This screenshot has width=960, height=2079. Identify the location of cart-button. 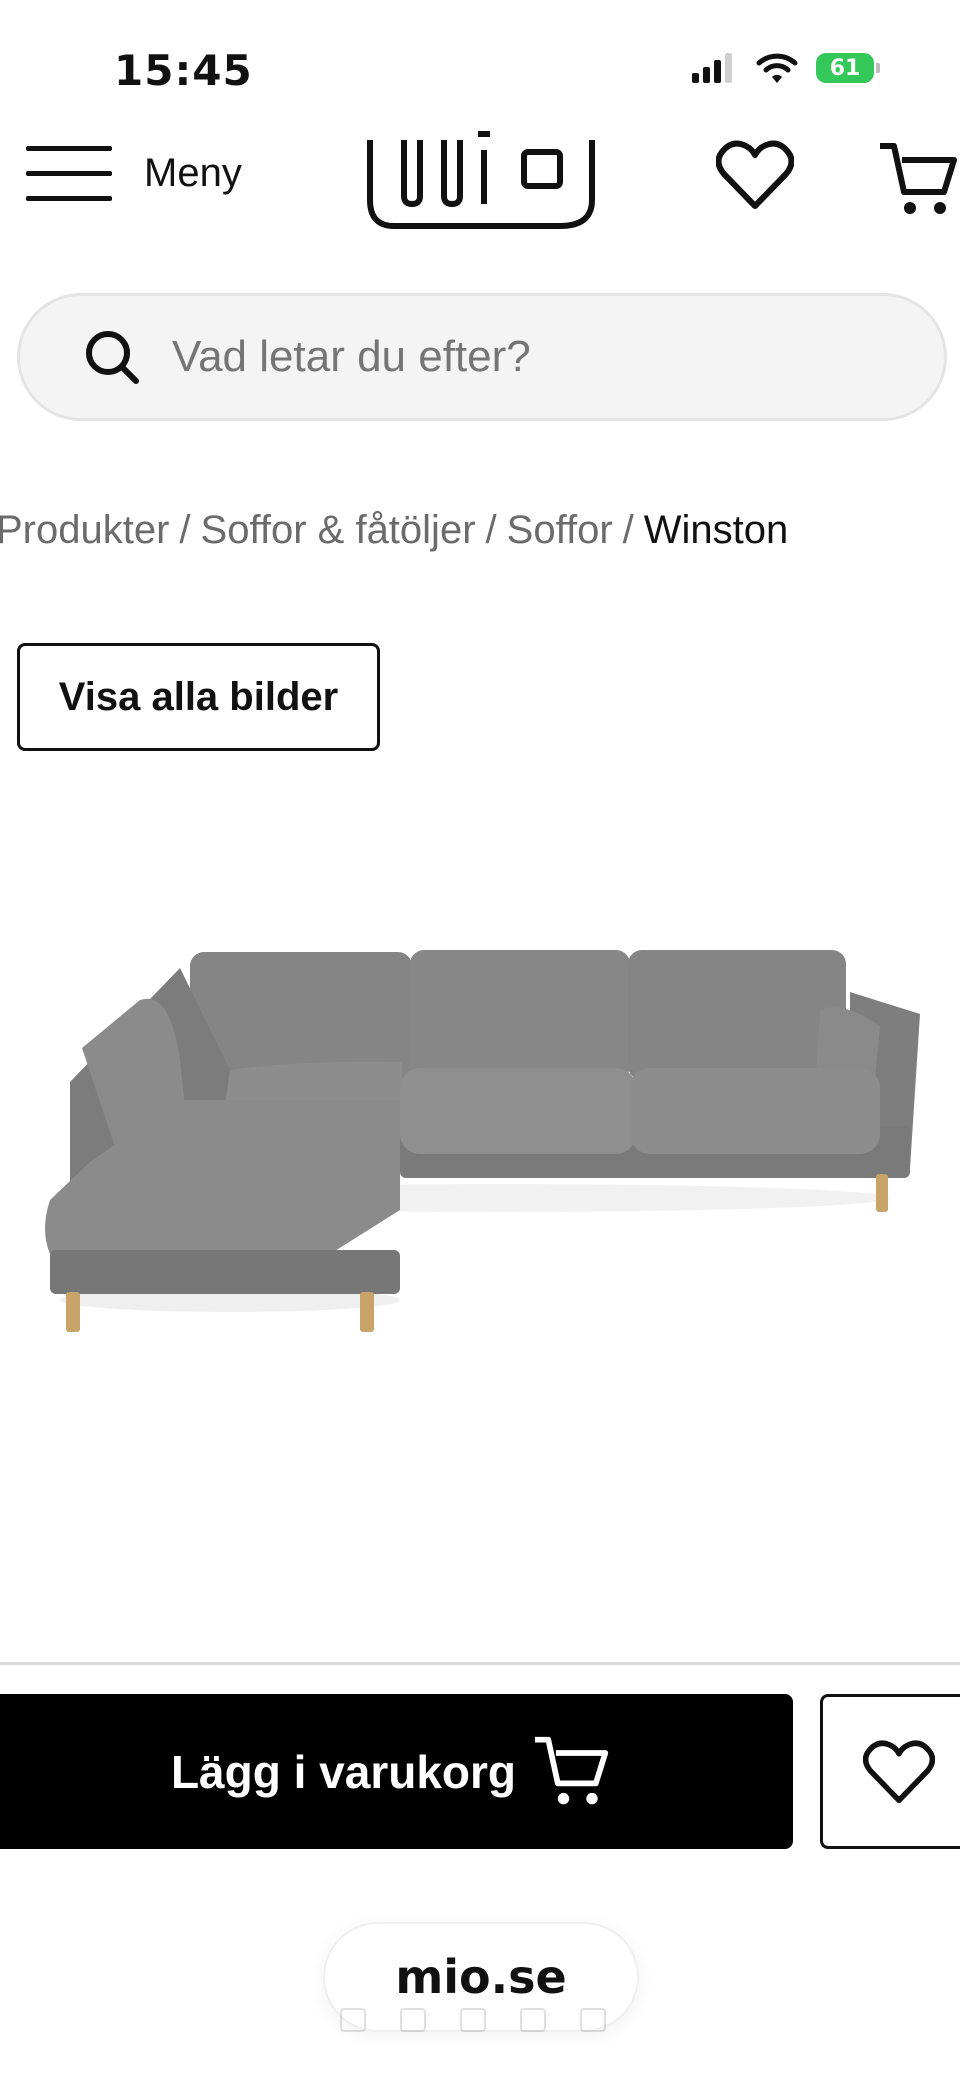
(920, 182).